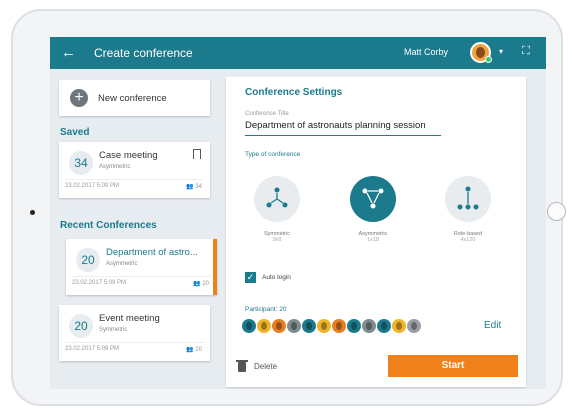  Describe the element at coordinates (194, 187) in the screenshot. I see `participant-count: 👥 34` at that location.